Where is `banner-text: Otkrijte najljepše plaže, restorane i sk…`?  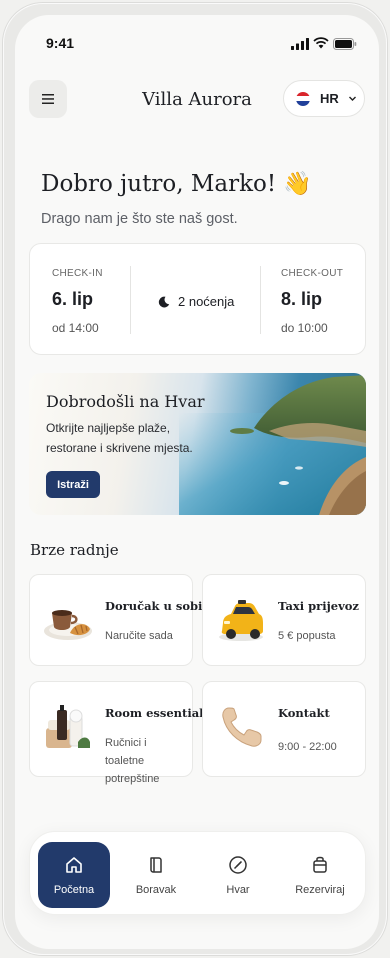
banner-text: Otkrijte najljepše plaže, restorane i sk… is located at coordinates (119, 438).